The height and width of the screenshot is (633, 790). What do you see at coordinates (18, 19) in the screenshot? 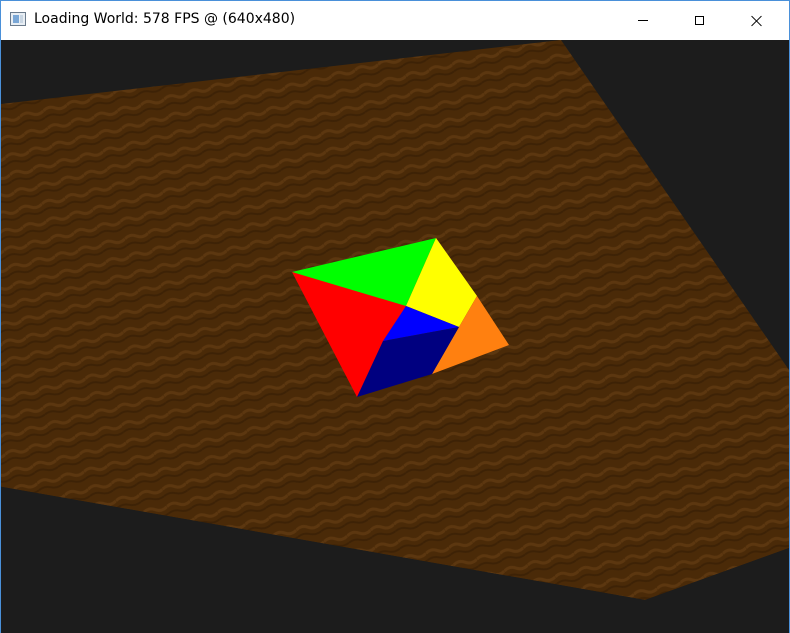
I see `application-window-icon` at bounding box center [18, 19].